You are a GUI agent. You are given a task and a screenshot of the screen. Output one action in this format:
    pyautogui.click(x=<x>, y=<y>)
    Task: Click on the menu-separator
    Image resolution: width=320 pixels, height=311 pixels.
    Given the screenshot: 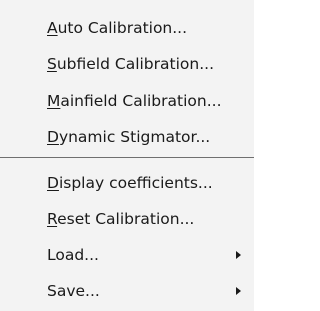 What is the action you would take?
    pyautogui.click(x=127, y=157)
    